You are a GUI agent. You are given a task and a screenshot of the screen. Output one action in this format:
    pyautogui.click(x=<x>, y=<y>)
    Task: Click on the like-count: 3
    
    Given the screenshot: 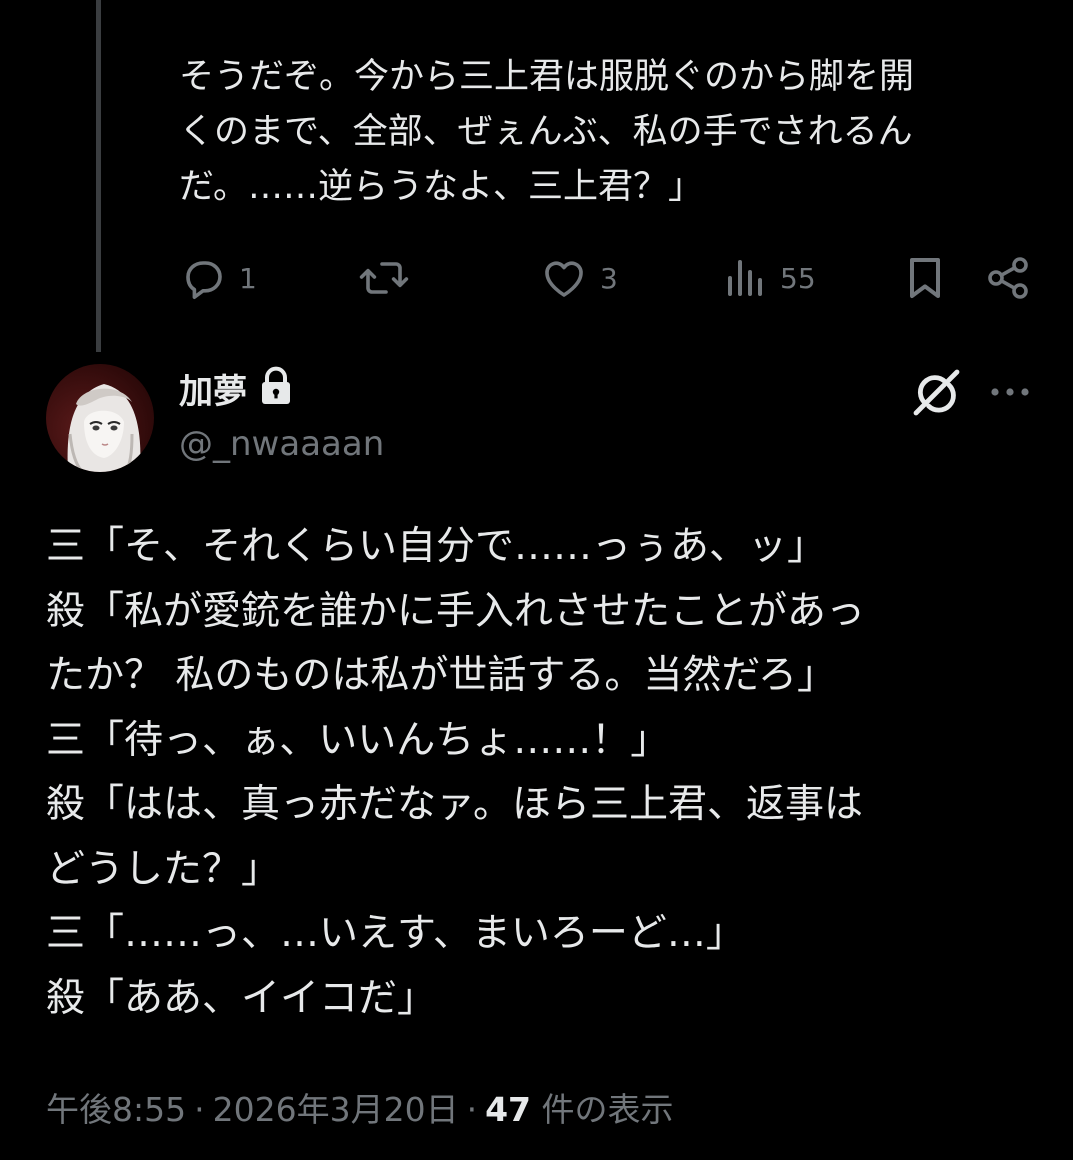 What is the action you would take?
    pyautogui.click(x=609, y=278)
    